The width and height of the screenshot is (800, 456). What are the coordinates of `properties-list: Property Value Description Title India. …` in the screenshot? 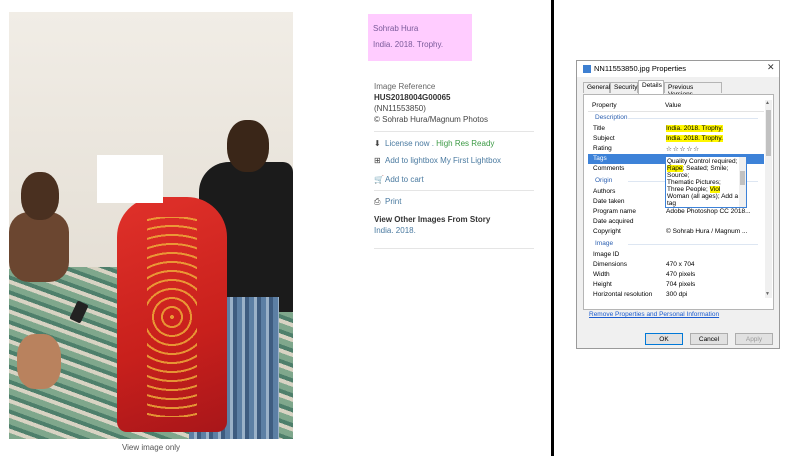 It's located at (676, 199).